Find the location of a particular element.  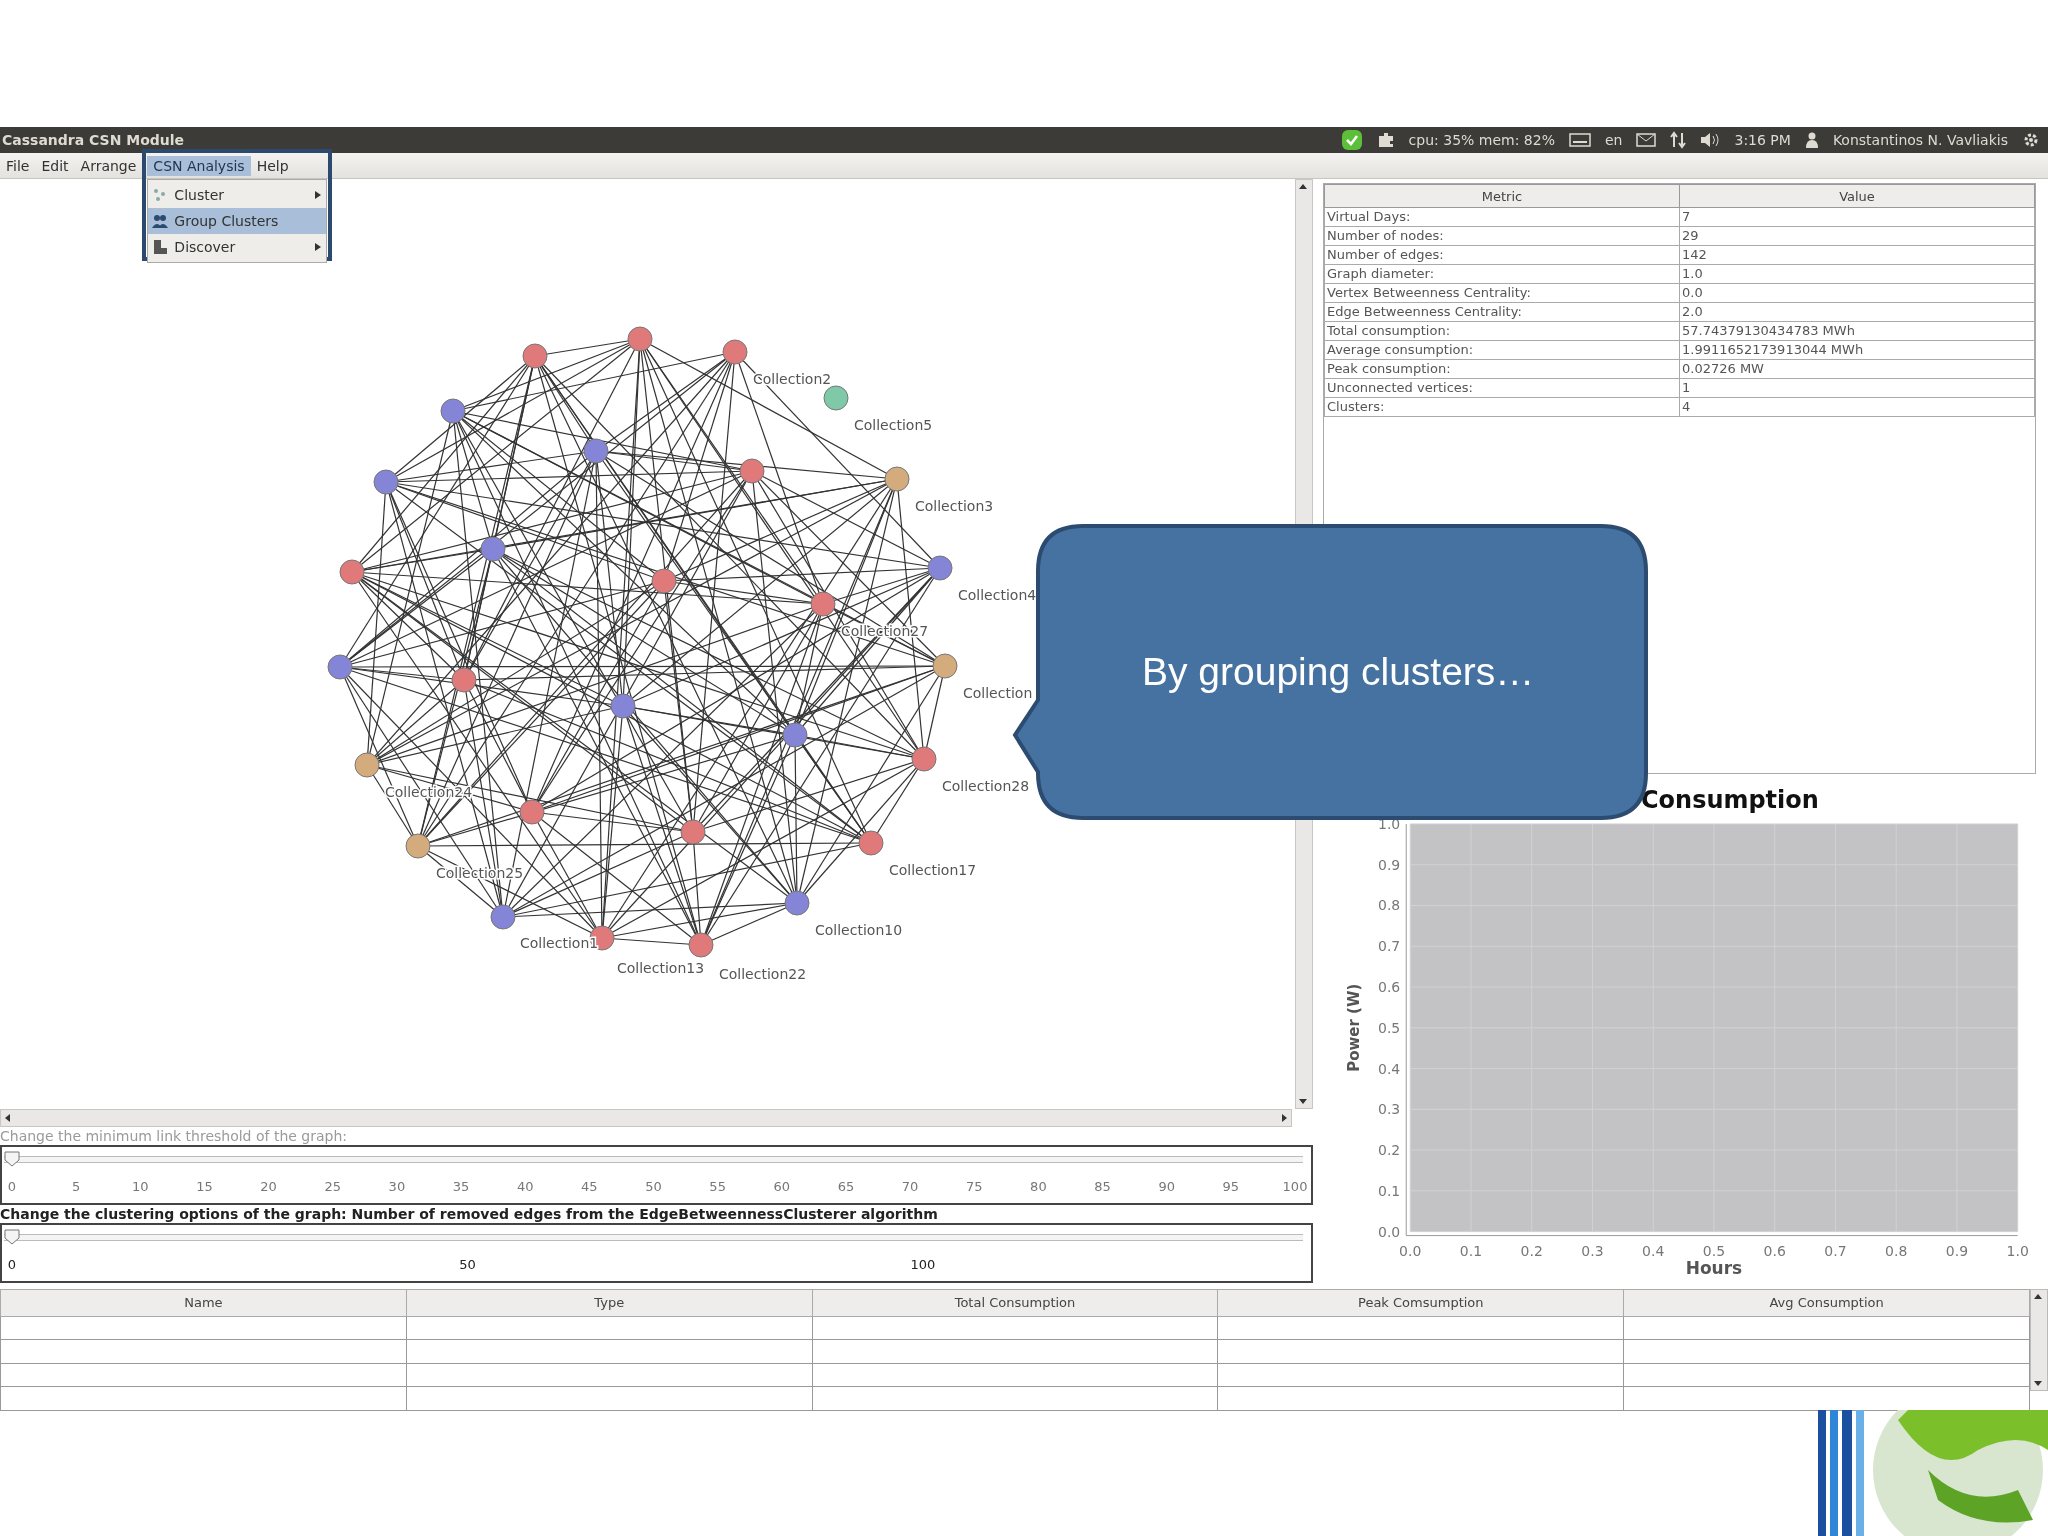

node-label: Collection22 is located at coordinates (763, 974).